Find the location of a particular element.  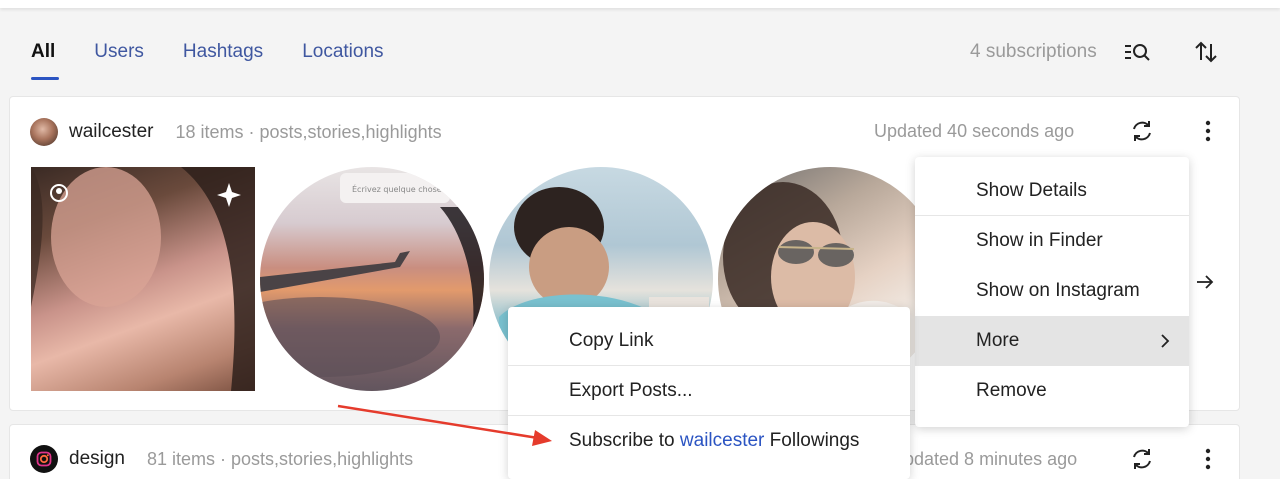

subscribe-label-username: wailcester is located at coordinates (722, 440).